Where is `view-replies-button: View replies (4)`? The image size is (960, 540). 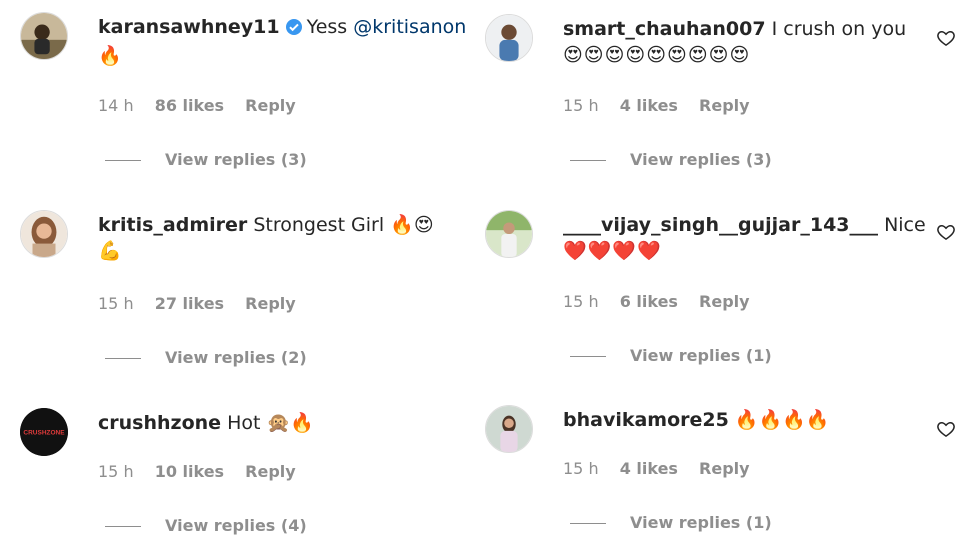 view-replies-button: View replies (4) is located at coordinates (206, 525).